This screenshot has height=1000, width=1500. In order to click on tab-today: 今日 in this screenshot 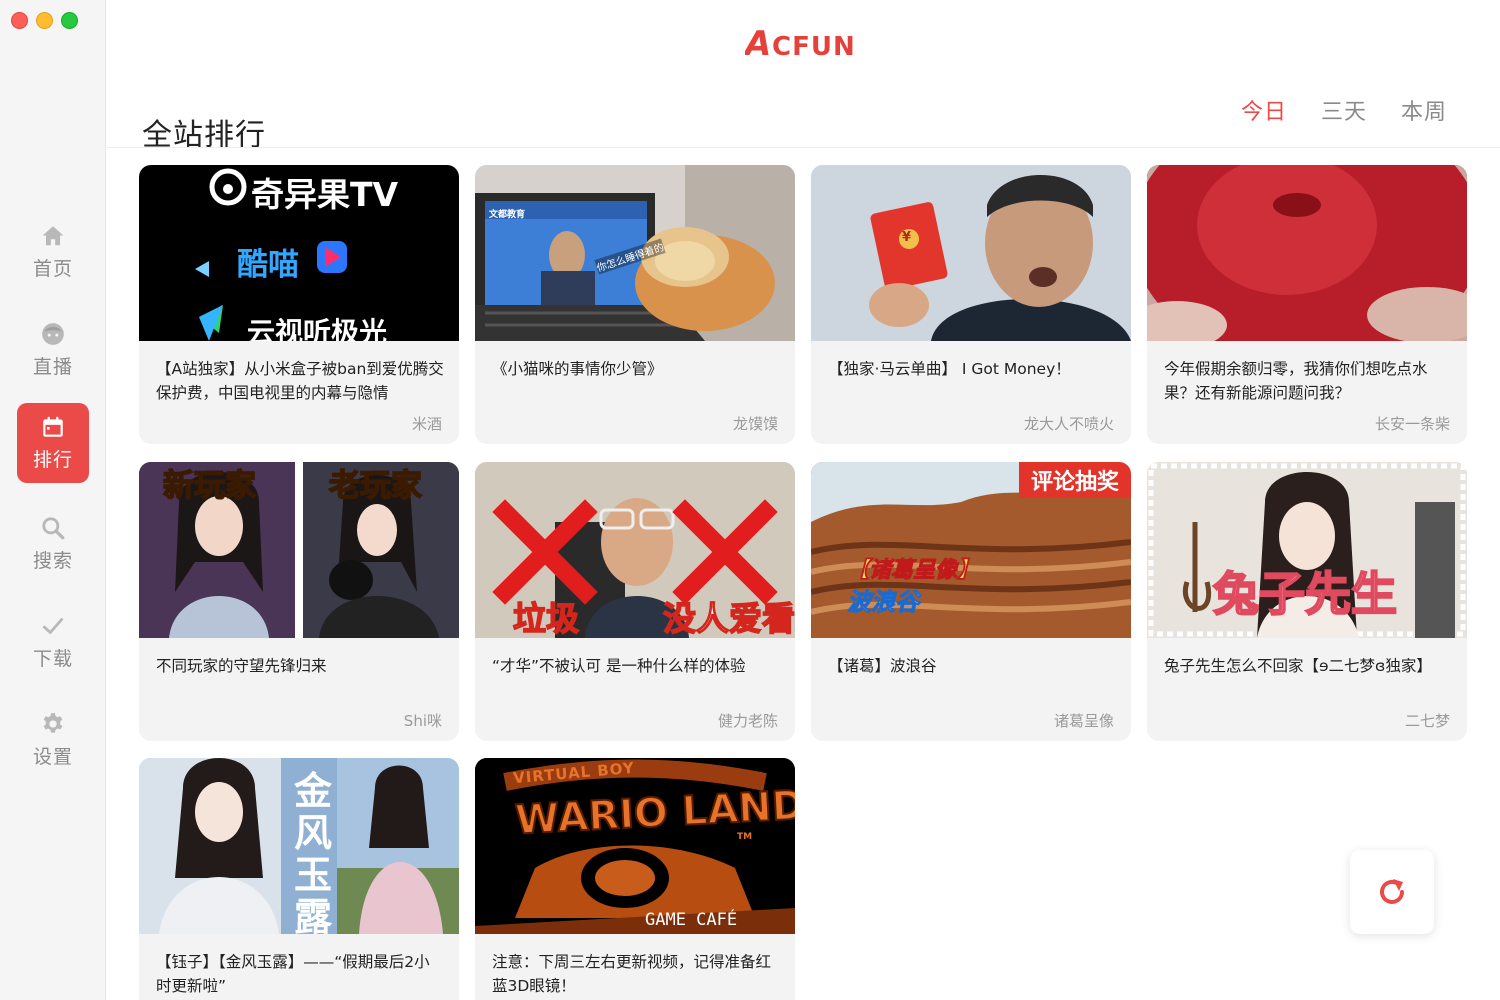, I will do `click(1264, 110)`.